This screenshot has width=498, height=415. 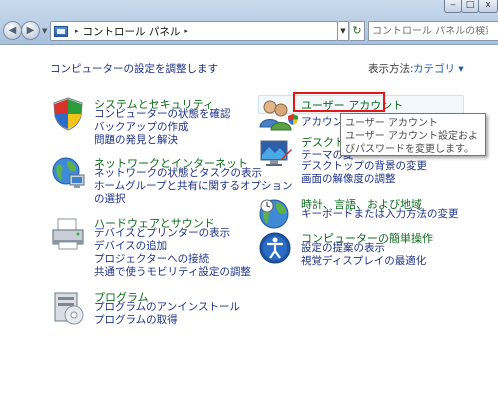 What do you see at coordinates (44, 31) in the screenshot?
I see `recent-pages-dropdown: ▼` at bounding box center [44, 31].